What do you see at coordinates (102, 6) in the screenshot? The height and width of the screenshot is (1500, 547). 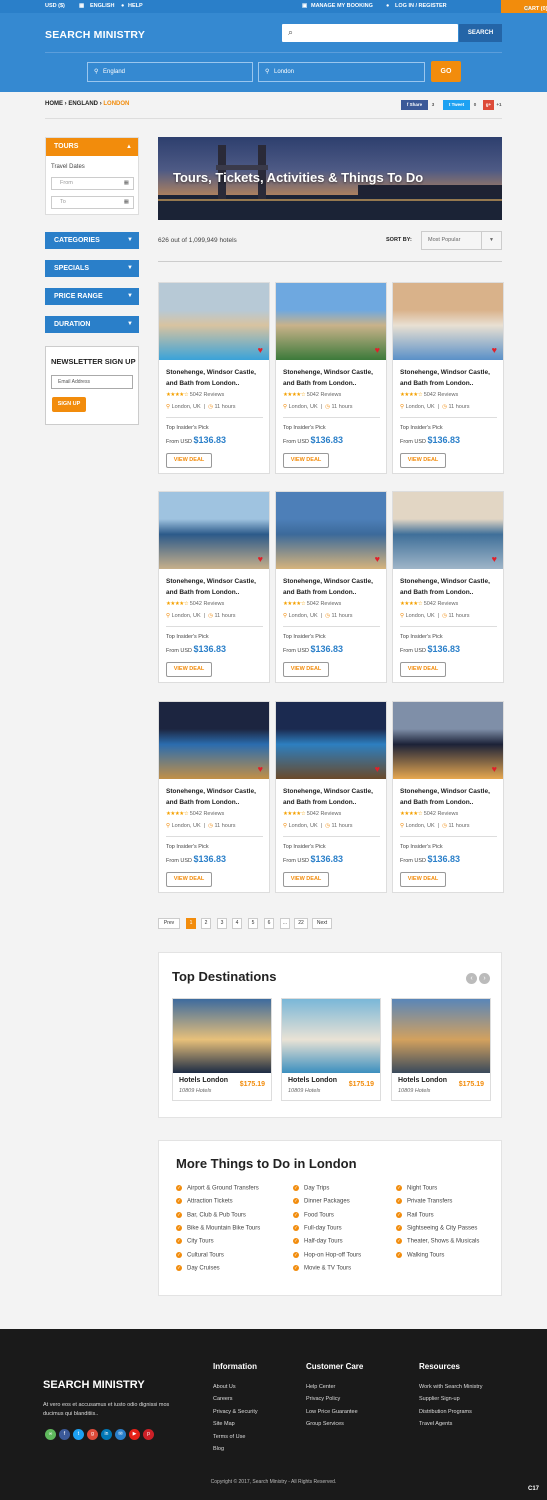 I see `language-selector: ENGLISH` at bounding box center [102, 6].